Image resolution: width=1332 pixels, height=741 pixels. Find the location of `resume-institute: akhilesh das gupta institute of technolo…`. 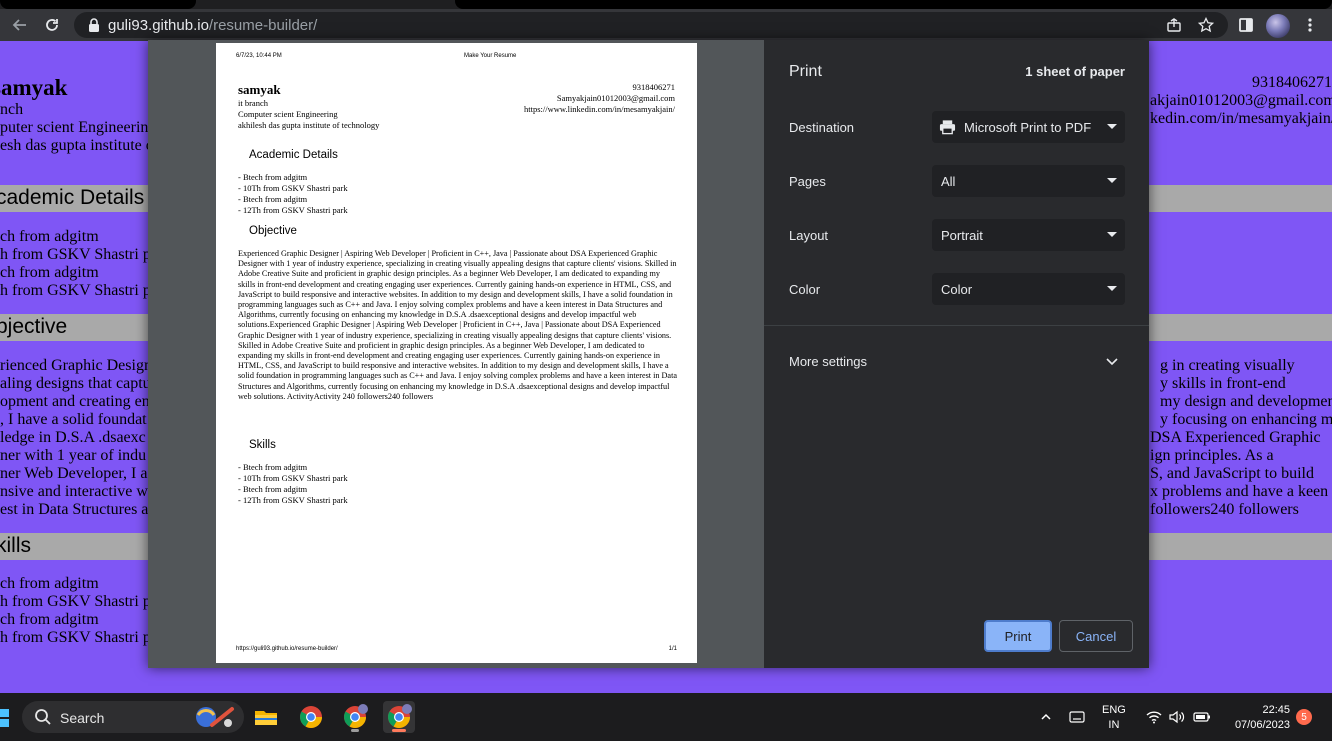

resume-institute: akhilesh das gupta institute of technolo… is located at coordinates (309, 125).